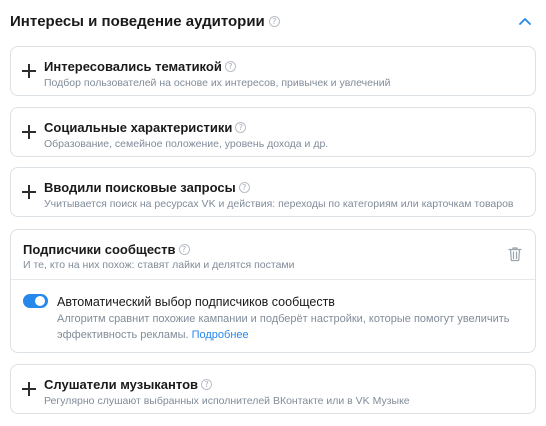  What do you see at coordinates (121, 384) in the screenshot?
I see `card-title: Слушатели музыкантов` at bounding box center [121, 384].